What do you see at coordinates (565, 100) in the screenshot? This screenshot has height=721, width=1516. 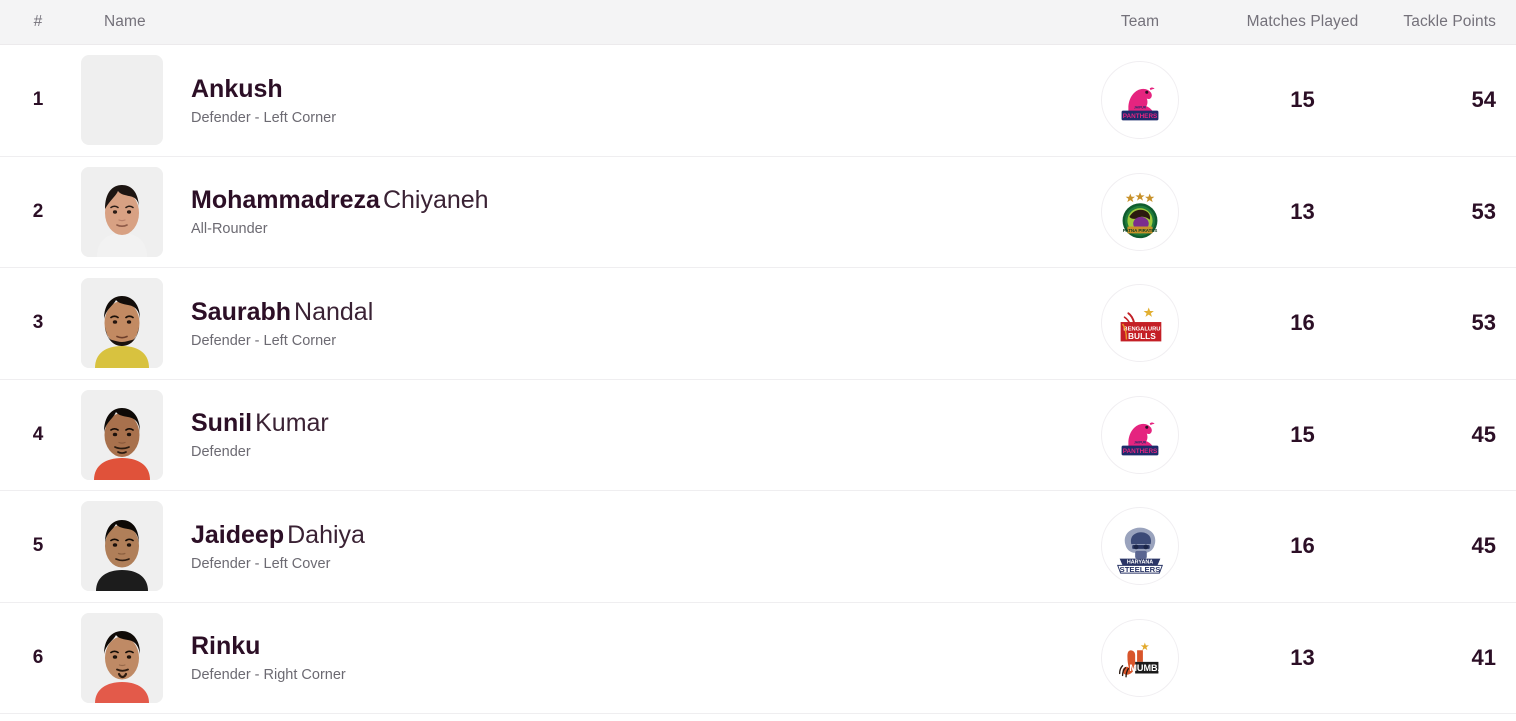 I see `row-player: Ankush Defender - Left Corner` at bounding box center [565, 100].